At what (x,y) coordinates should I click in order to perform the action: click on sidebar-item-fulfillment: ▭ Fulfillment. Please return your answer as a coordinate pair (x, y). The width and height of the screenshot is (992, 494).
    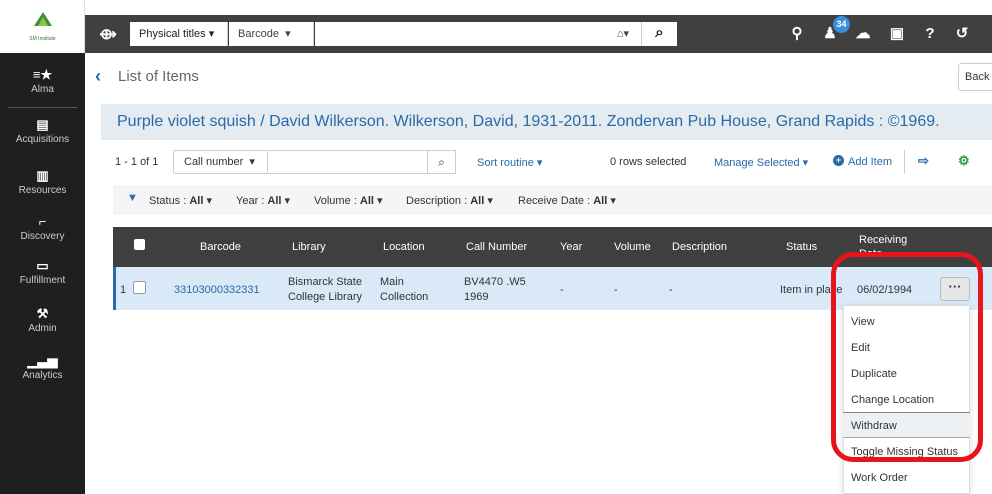
    Looking at the image, I should click on (42, 272).